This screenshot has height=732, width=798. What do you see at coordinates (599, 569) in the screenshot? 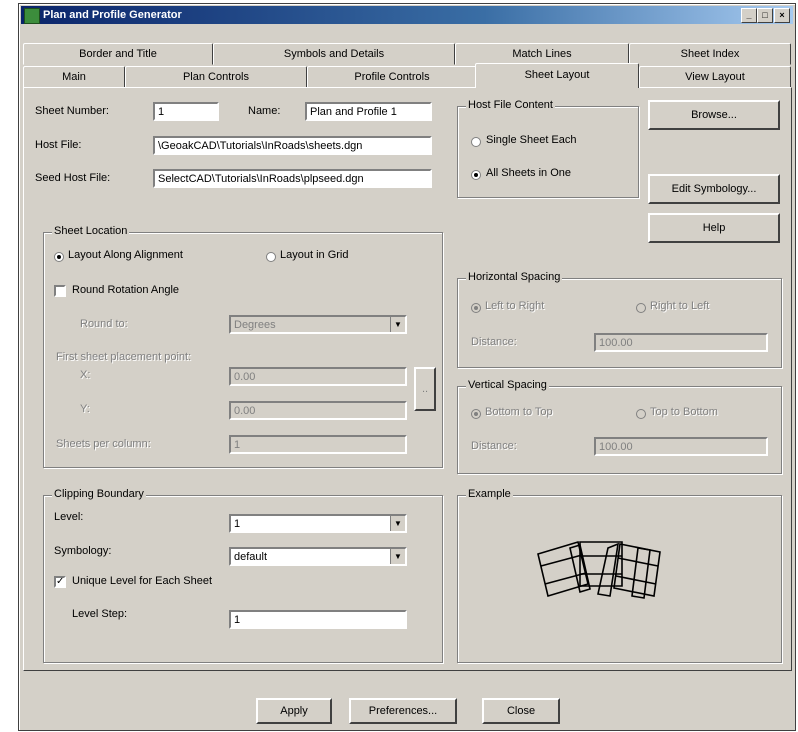
I see `sheet-layout-example-graphic` at bounding box center [599, 569].